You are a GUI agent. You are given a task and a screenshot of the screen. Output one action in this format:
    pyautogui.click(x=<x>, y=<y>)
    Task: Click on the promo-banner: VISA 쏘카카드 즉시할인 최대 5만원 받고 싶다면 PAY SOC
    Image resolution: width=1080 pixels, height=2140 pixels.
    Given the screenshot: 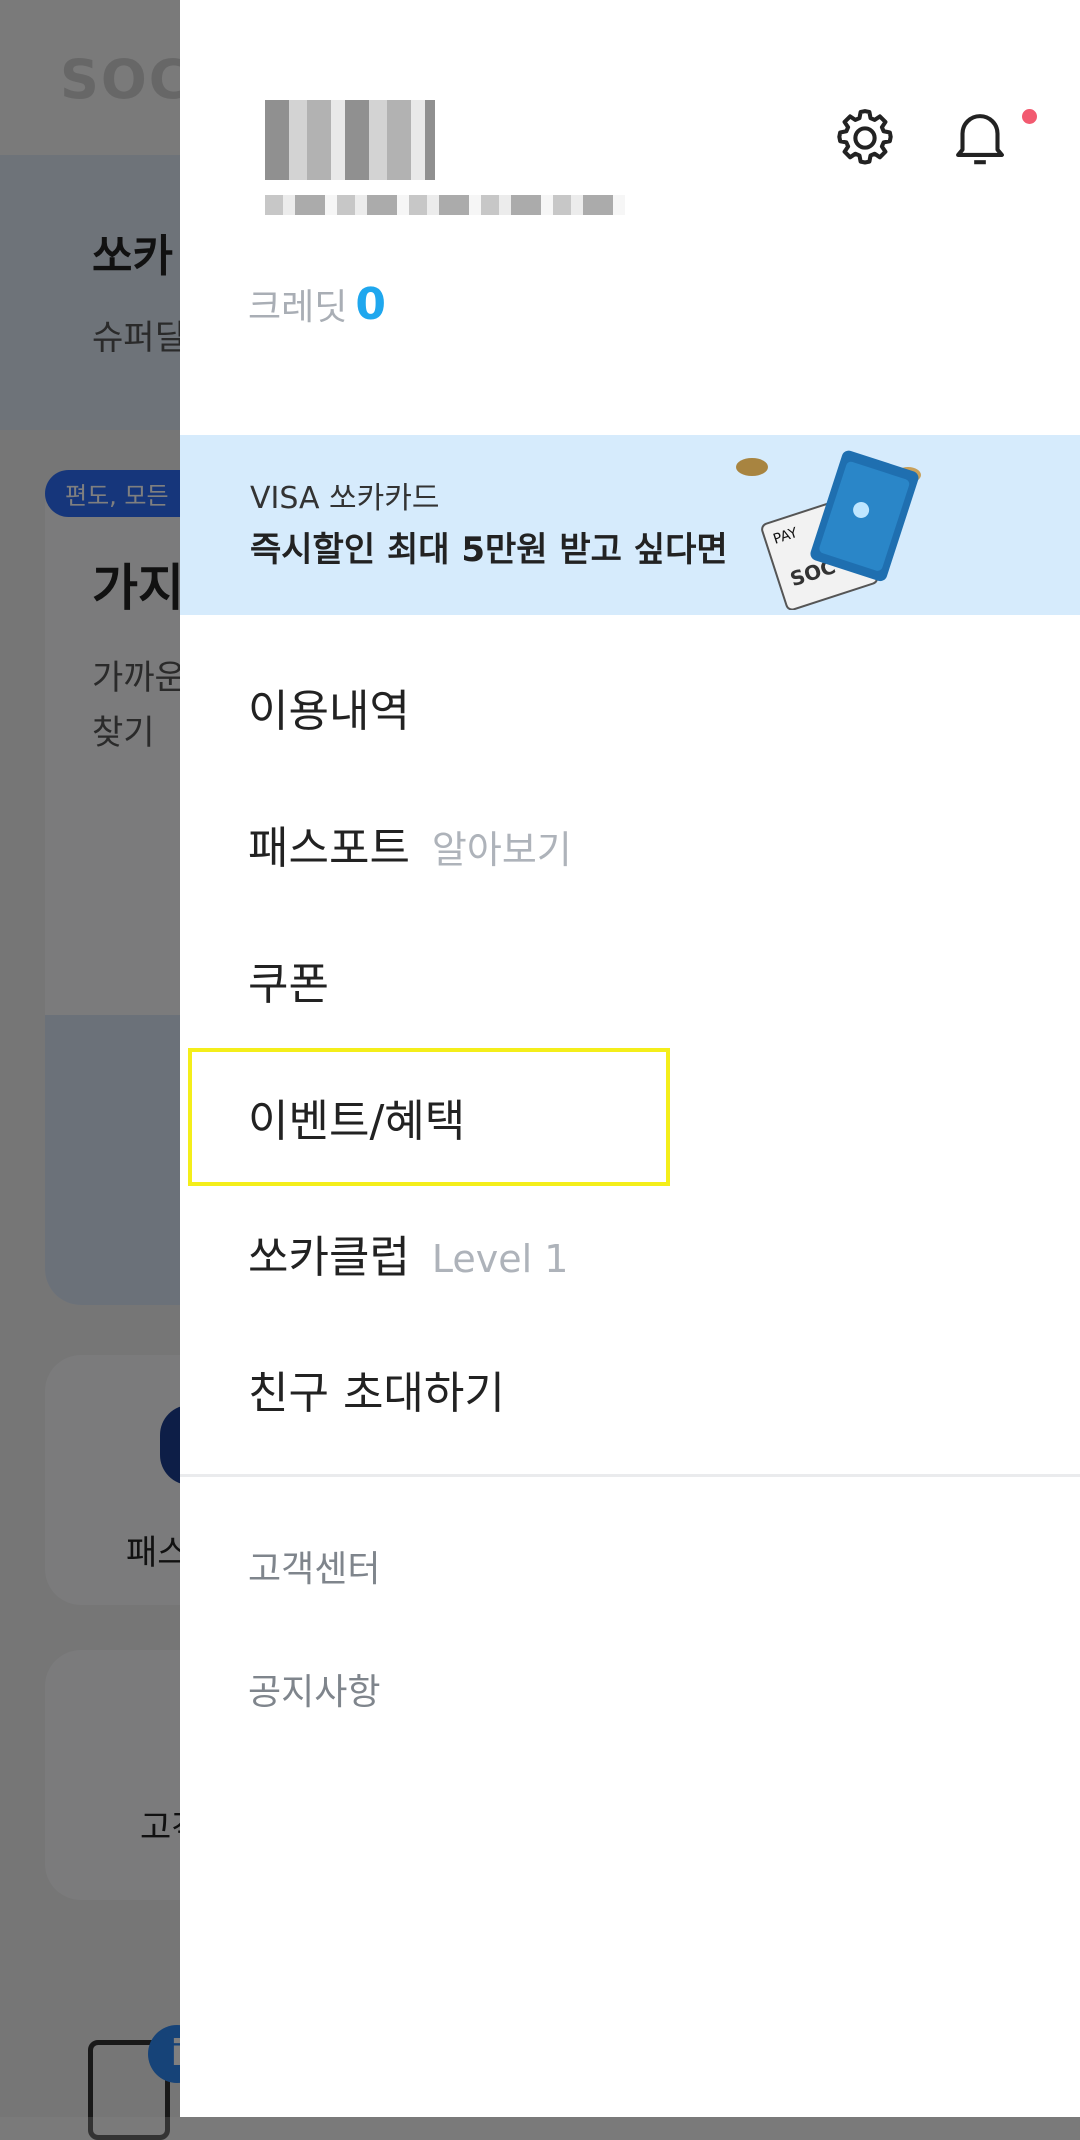 What is the action you would take?
    pyautogui.click(x=630, y=525)
    